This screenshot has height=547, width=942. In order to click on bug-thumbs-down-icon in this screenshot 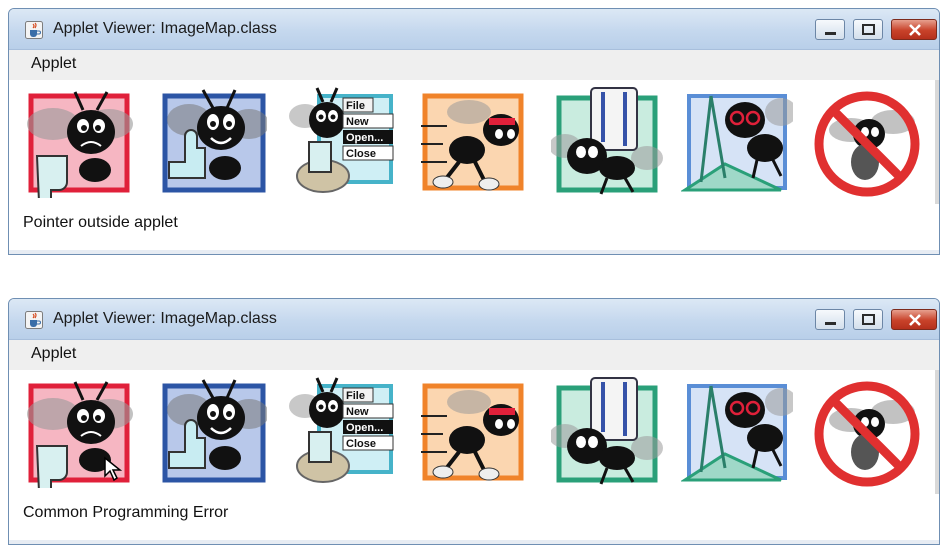, I will do `click(80, 147)`.